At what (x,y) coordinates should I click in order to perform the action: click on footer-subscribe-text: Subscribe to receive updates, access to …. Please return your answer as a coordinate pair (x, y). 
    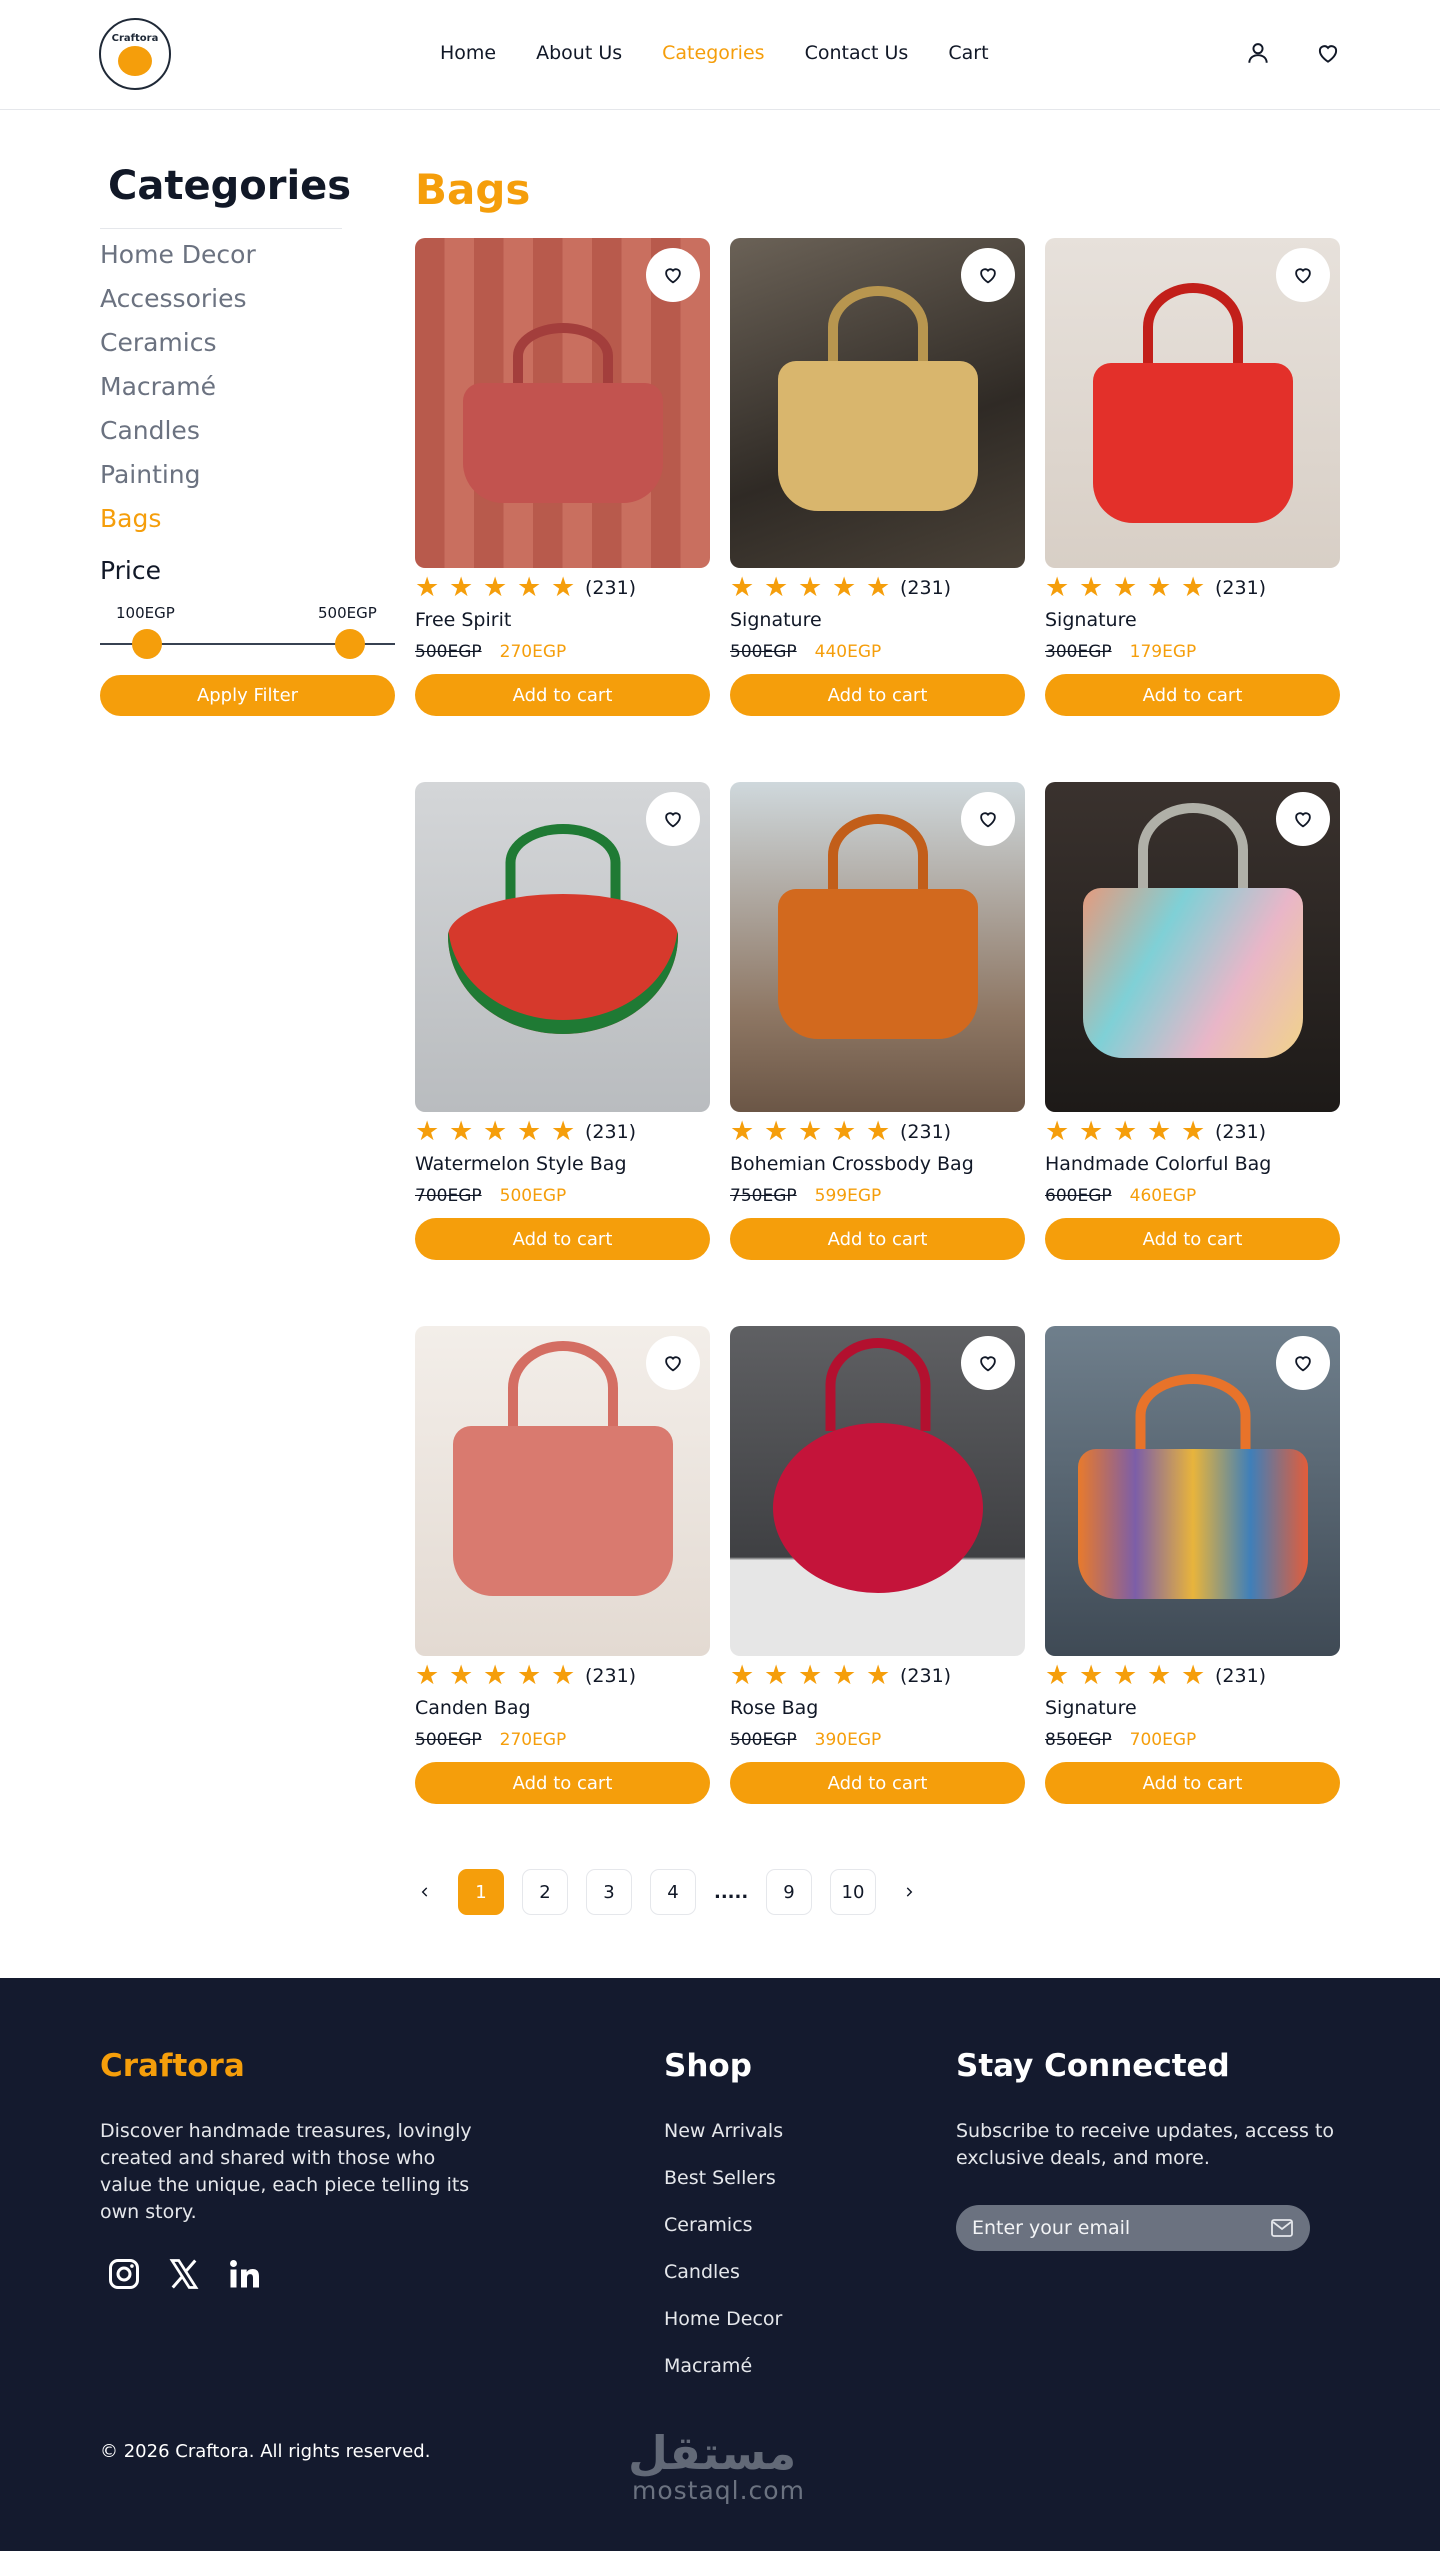
    Looking at the image, I should click on (1145, 2144).